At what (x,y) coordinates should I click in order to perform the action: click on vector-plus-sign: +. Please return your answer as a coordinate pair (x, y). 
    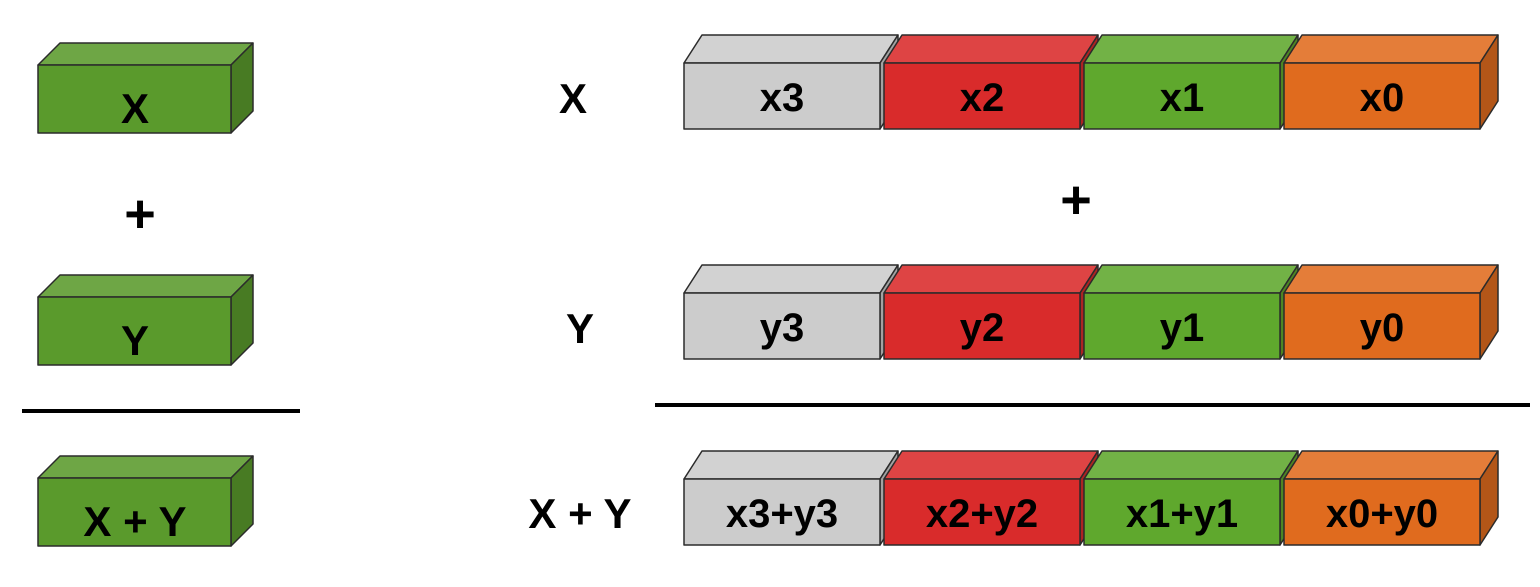
    Looking at the image, I should click on (1076, 200).